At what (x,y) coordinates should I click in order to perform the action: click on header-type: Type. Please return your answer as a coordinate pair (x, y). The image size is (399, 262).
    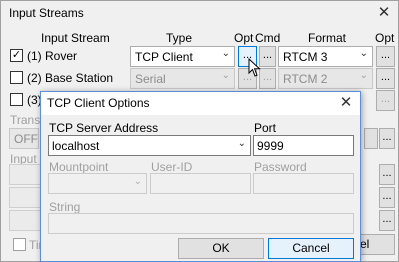
    Looking at the image, I should click on (179, 38).